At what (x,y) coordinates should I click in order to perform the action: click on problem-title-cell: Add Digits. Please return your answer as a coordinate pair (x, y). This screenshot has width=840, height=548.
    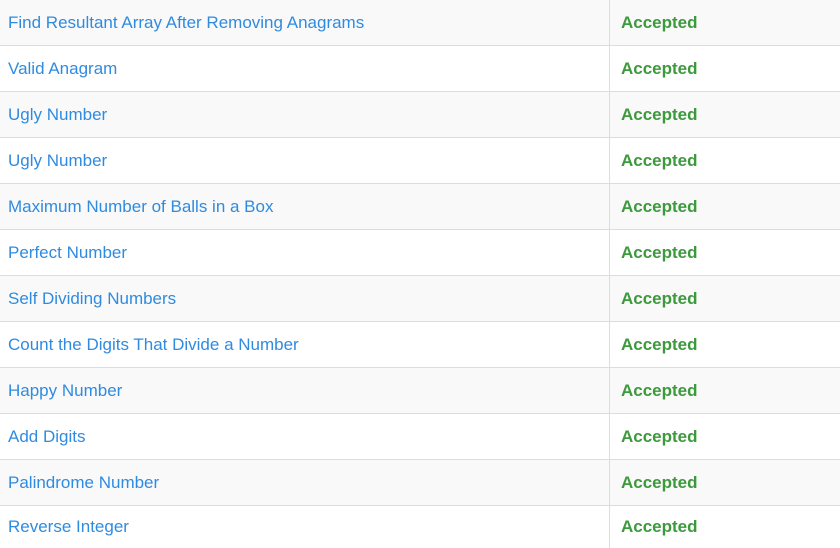
    Looking at the image, I should click on (305, 436).